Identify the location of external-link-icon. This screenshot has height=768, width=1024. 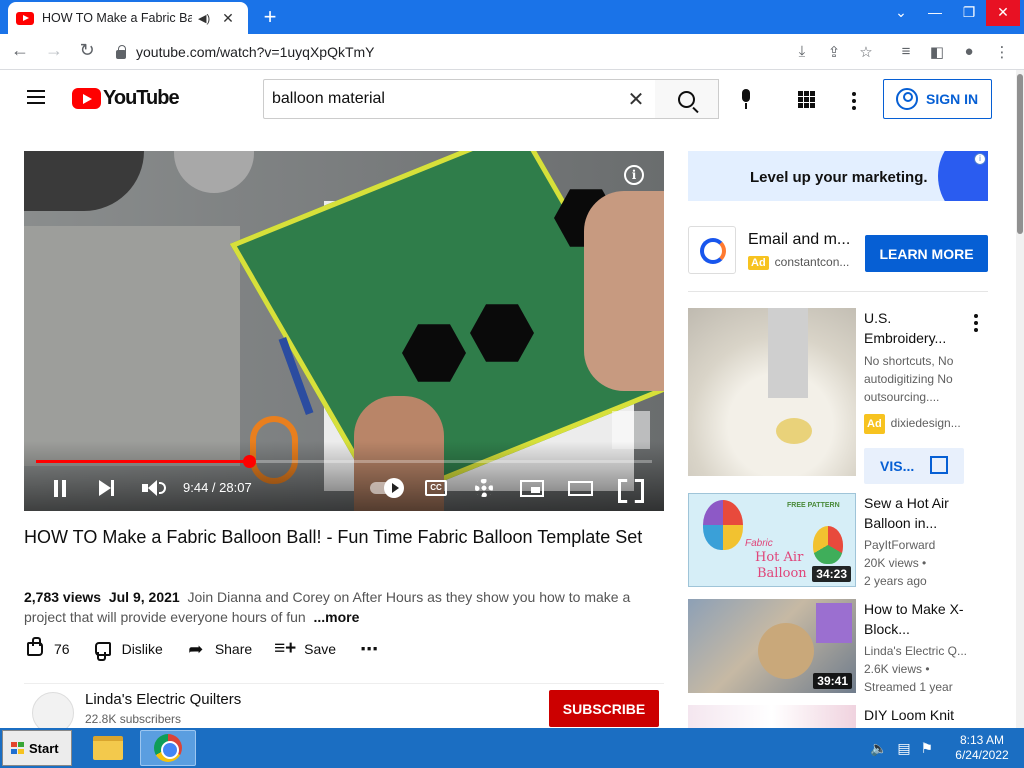
(939, 465).